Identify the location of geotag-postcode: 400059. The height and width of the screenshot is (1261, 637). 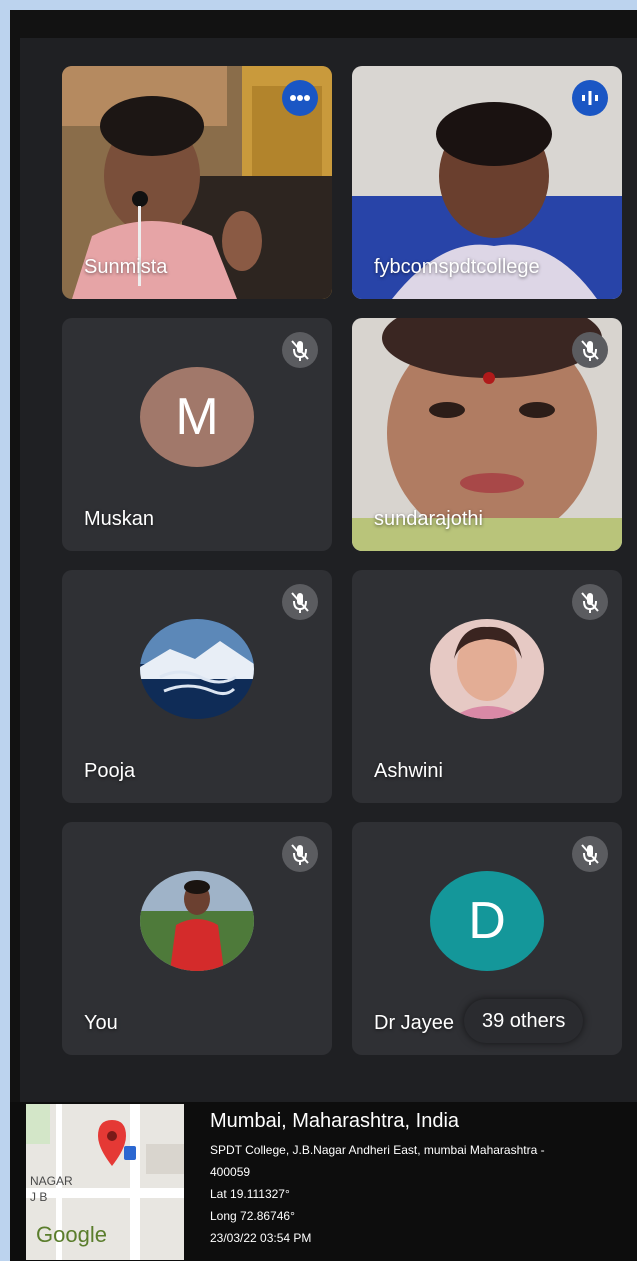
(230, 1172).